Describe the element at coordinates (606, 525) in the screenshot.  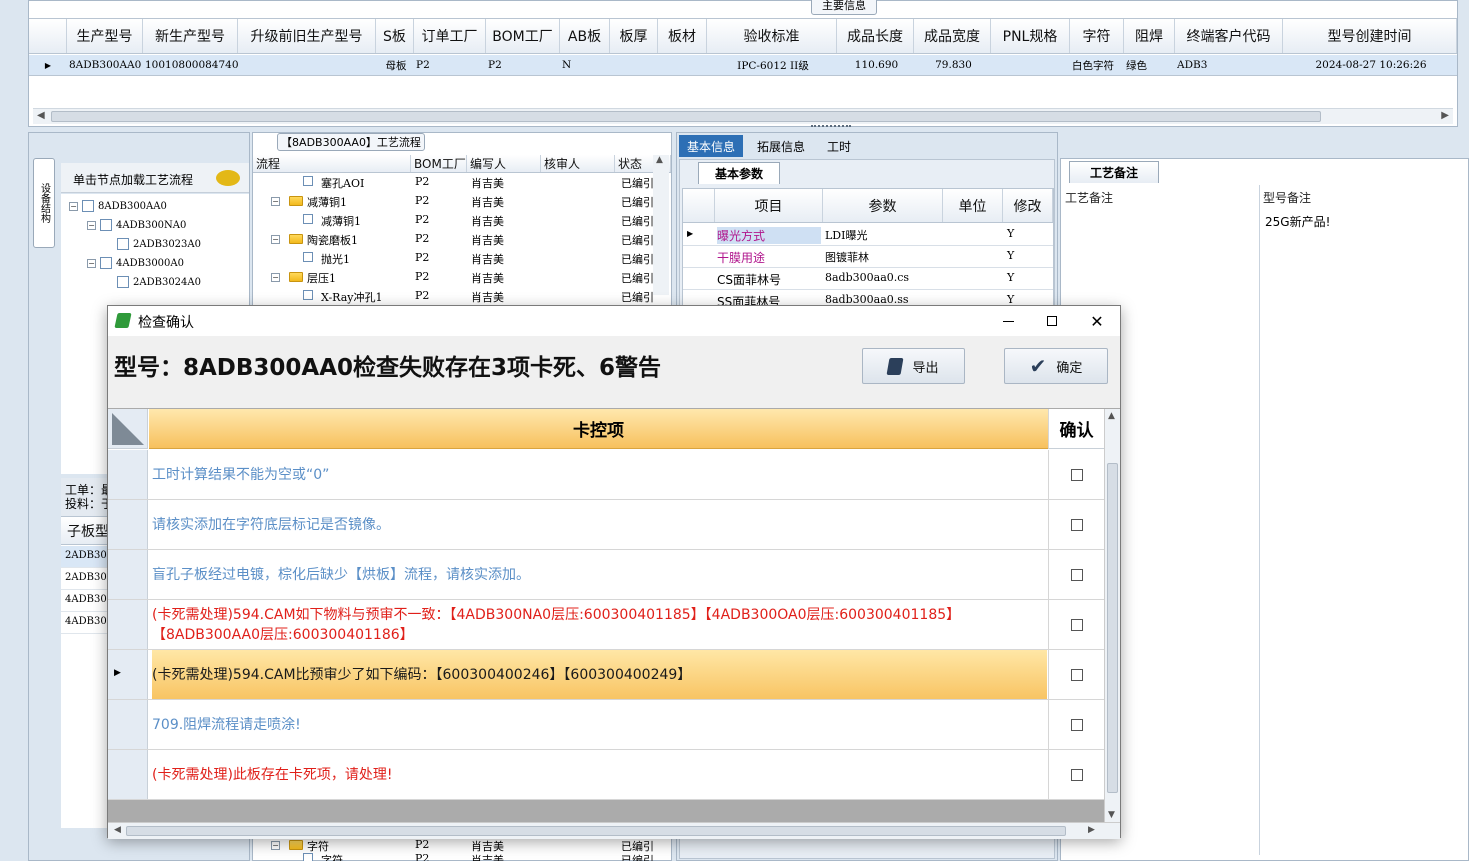
I see `check-row: 请核实添加在字符底层标记是否镜像。` at that location.